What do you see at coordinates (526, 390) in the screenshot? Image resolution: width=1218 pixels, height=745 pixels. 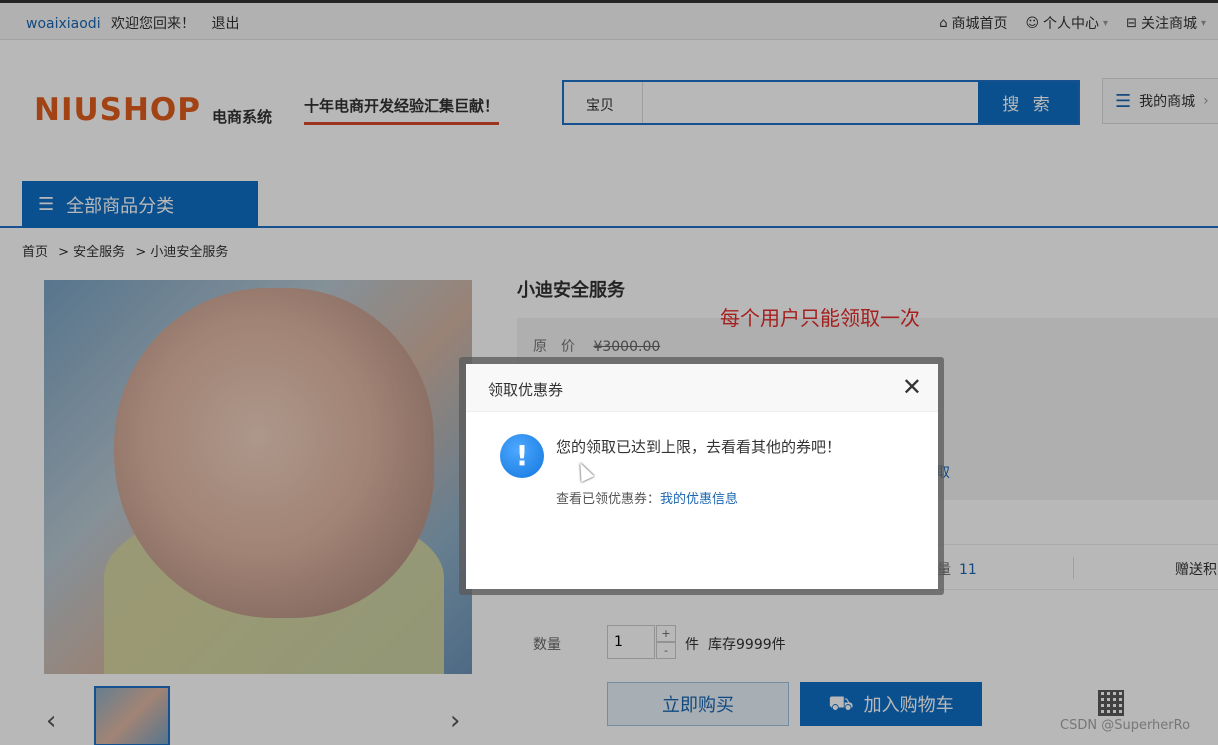 I see `dialog-title: 领取优惠券` at bounding box center [526, 390].